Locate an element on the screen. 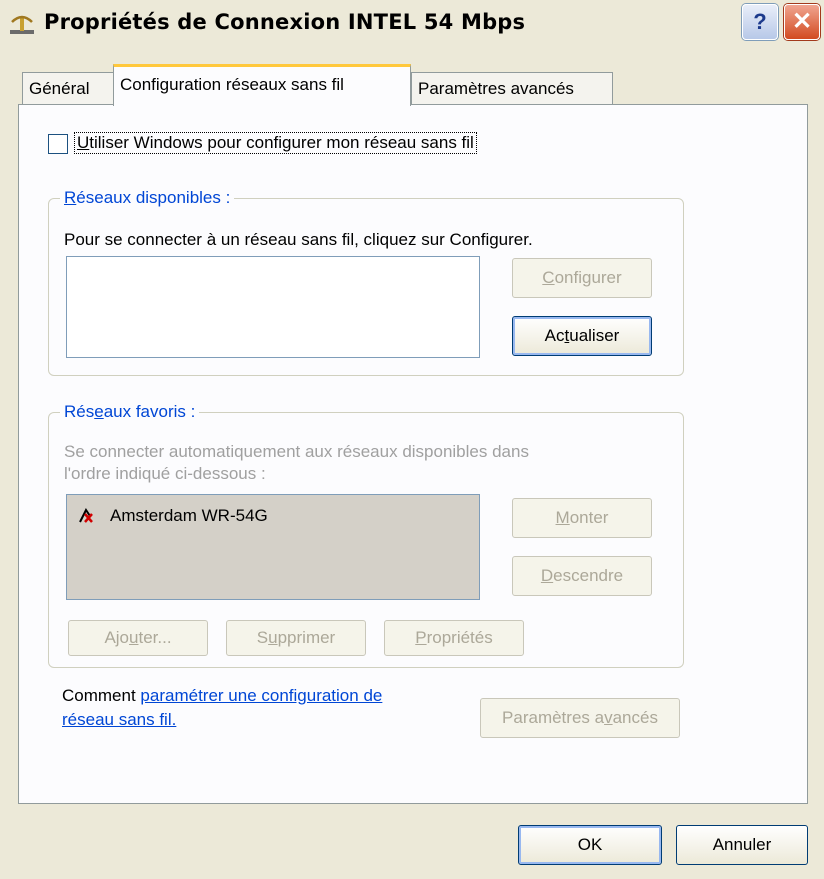  help-button: ? is located at coordinates (760, 22).